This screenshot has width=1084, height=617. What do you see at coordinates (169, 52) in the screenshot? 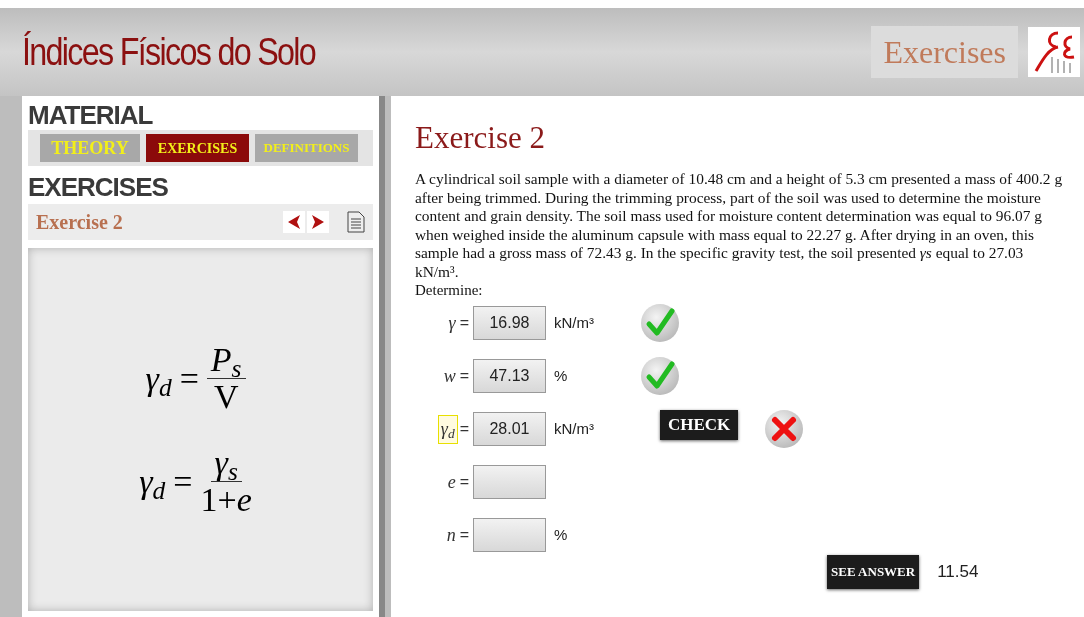
I see `app-title: Índices Físicos do Solo` at bounding box center [169, 52].